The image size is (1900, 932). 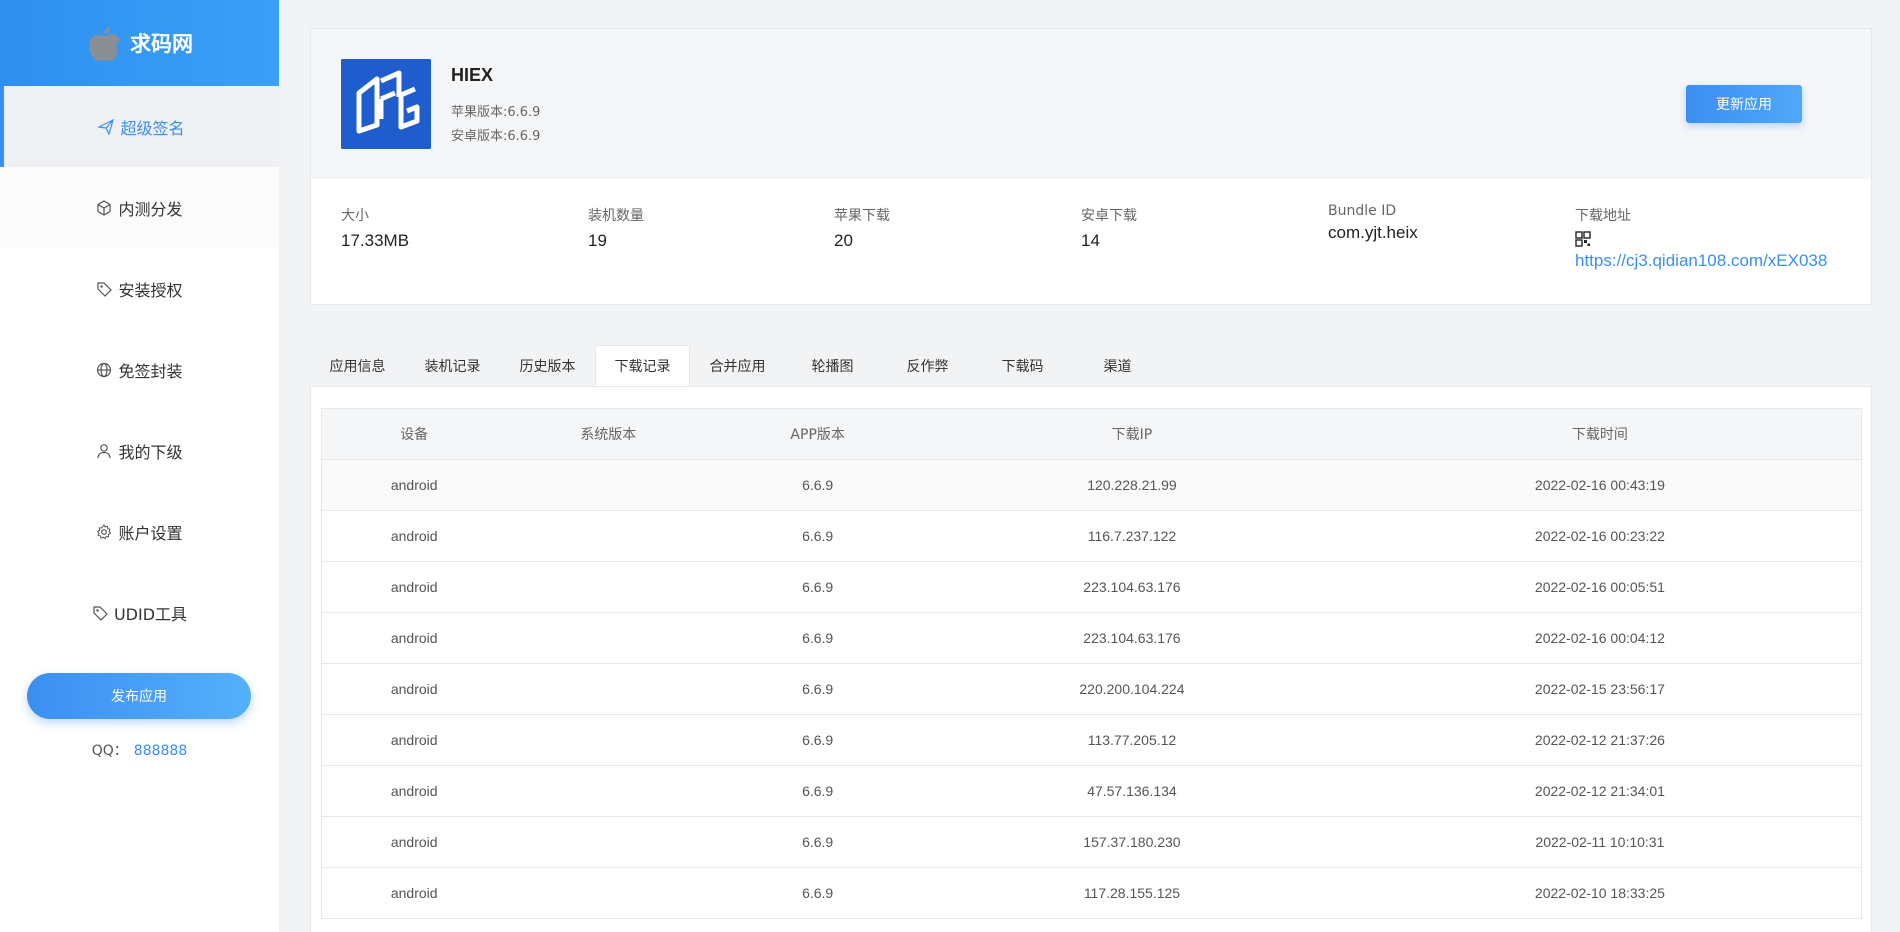 I want to click on stat-value: 20, so click(x=843, y=240).